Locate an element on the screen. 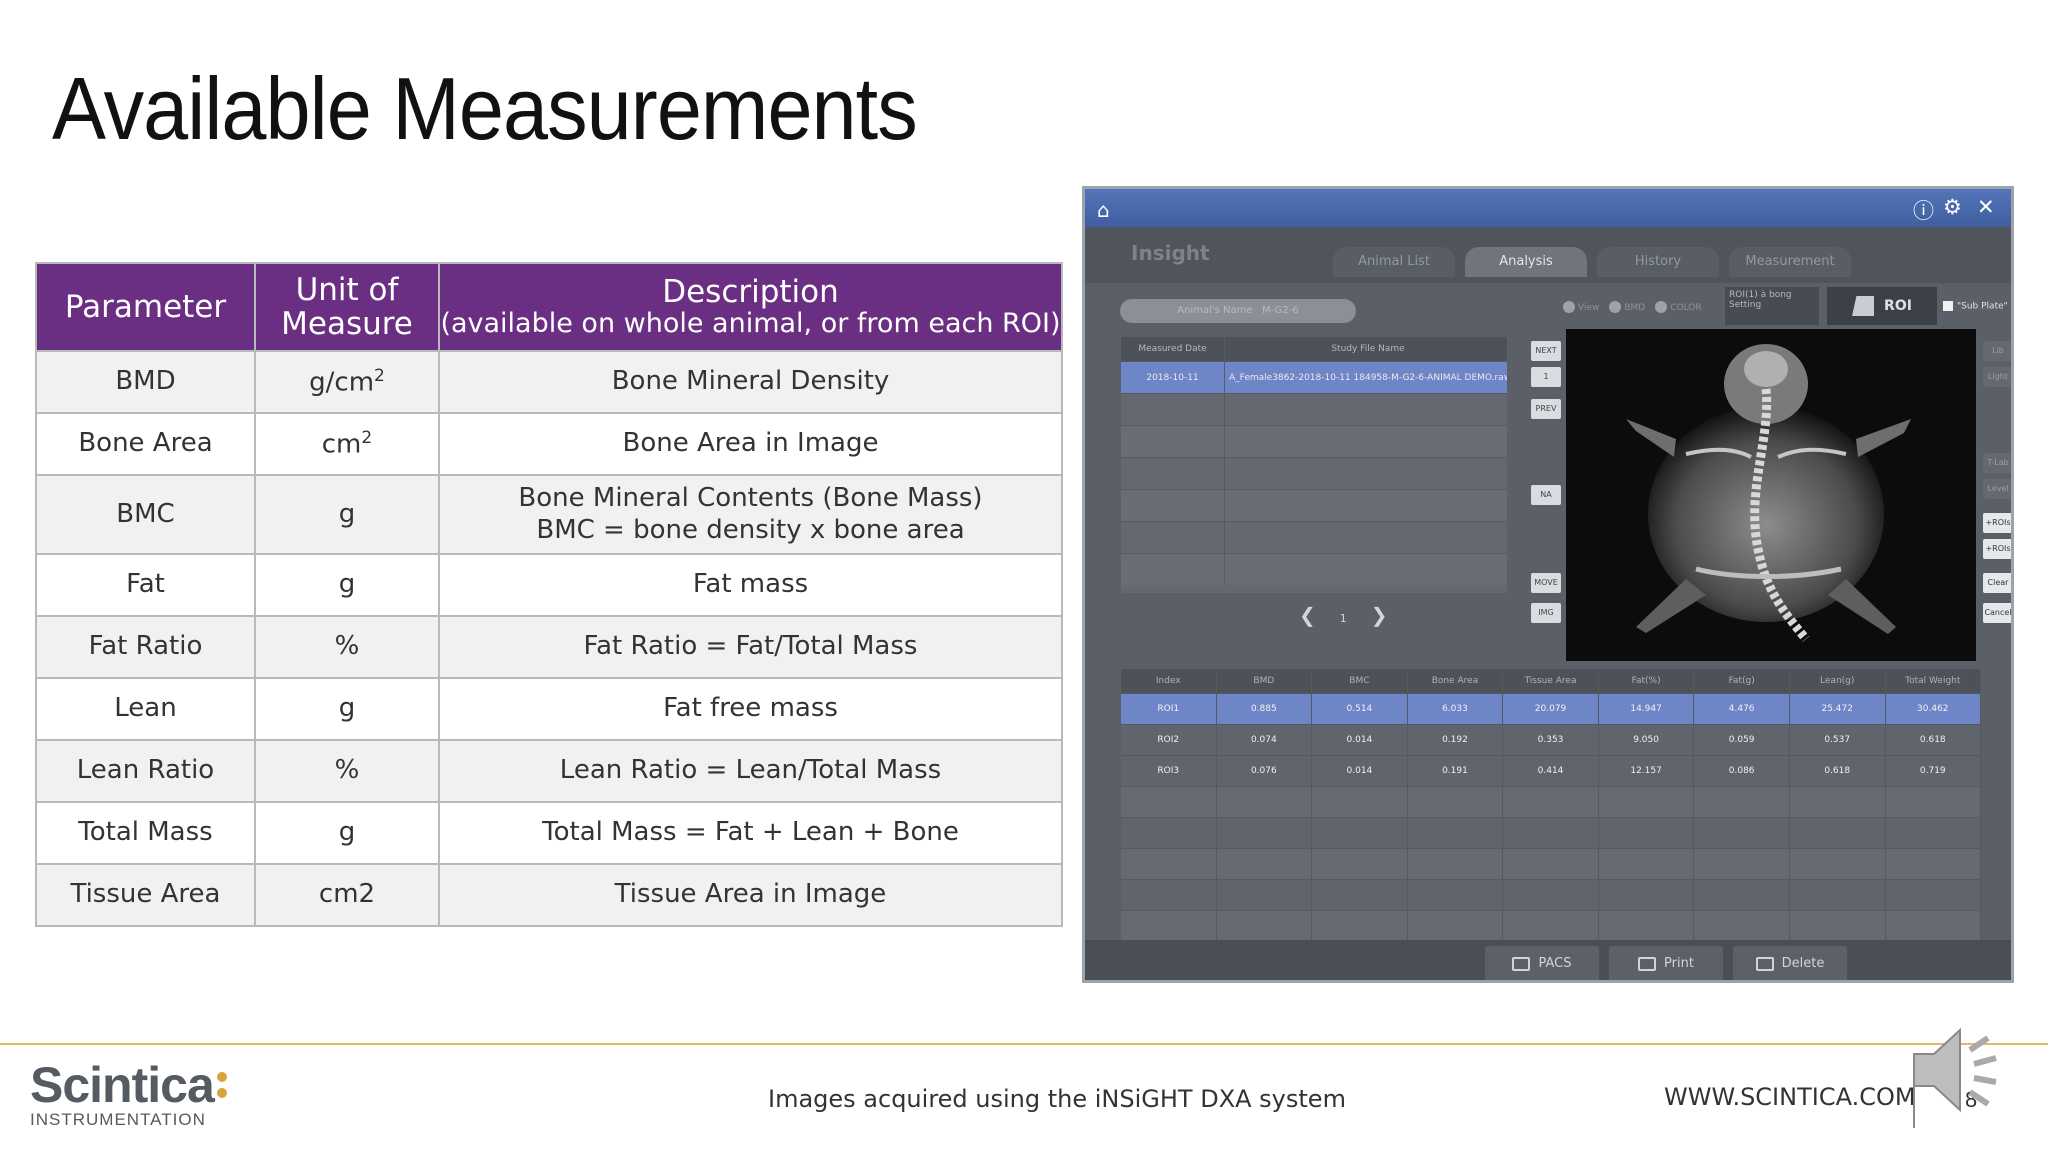 The width and height of the screenshot is (2048, 1152). side-button-img: IMG is located at coordinates (1546, 613).